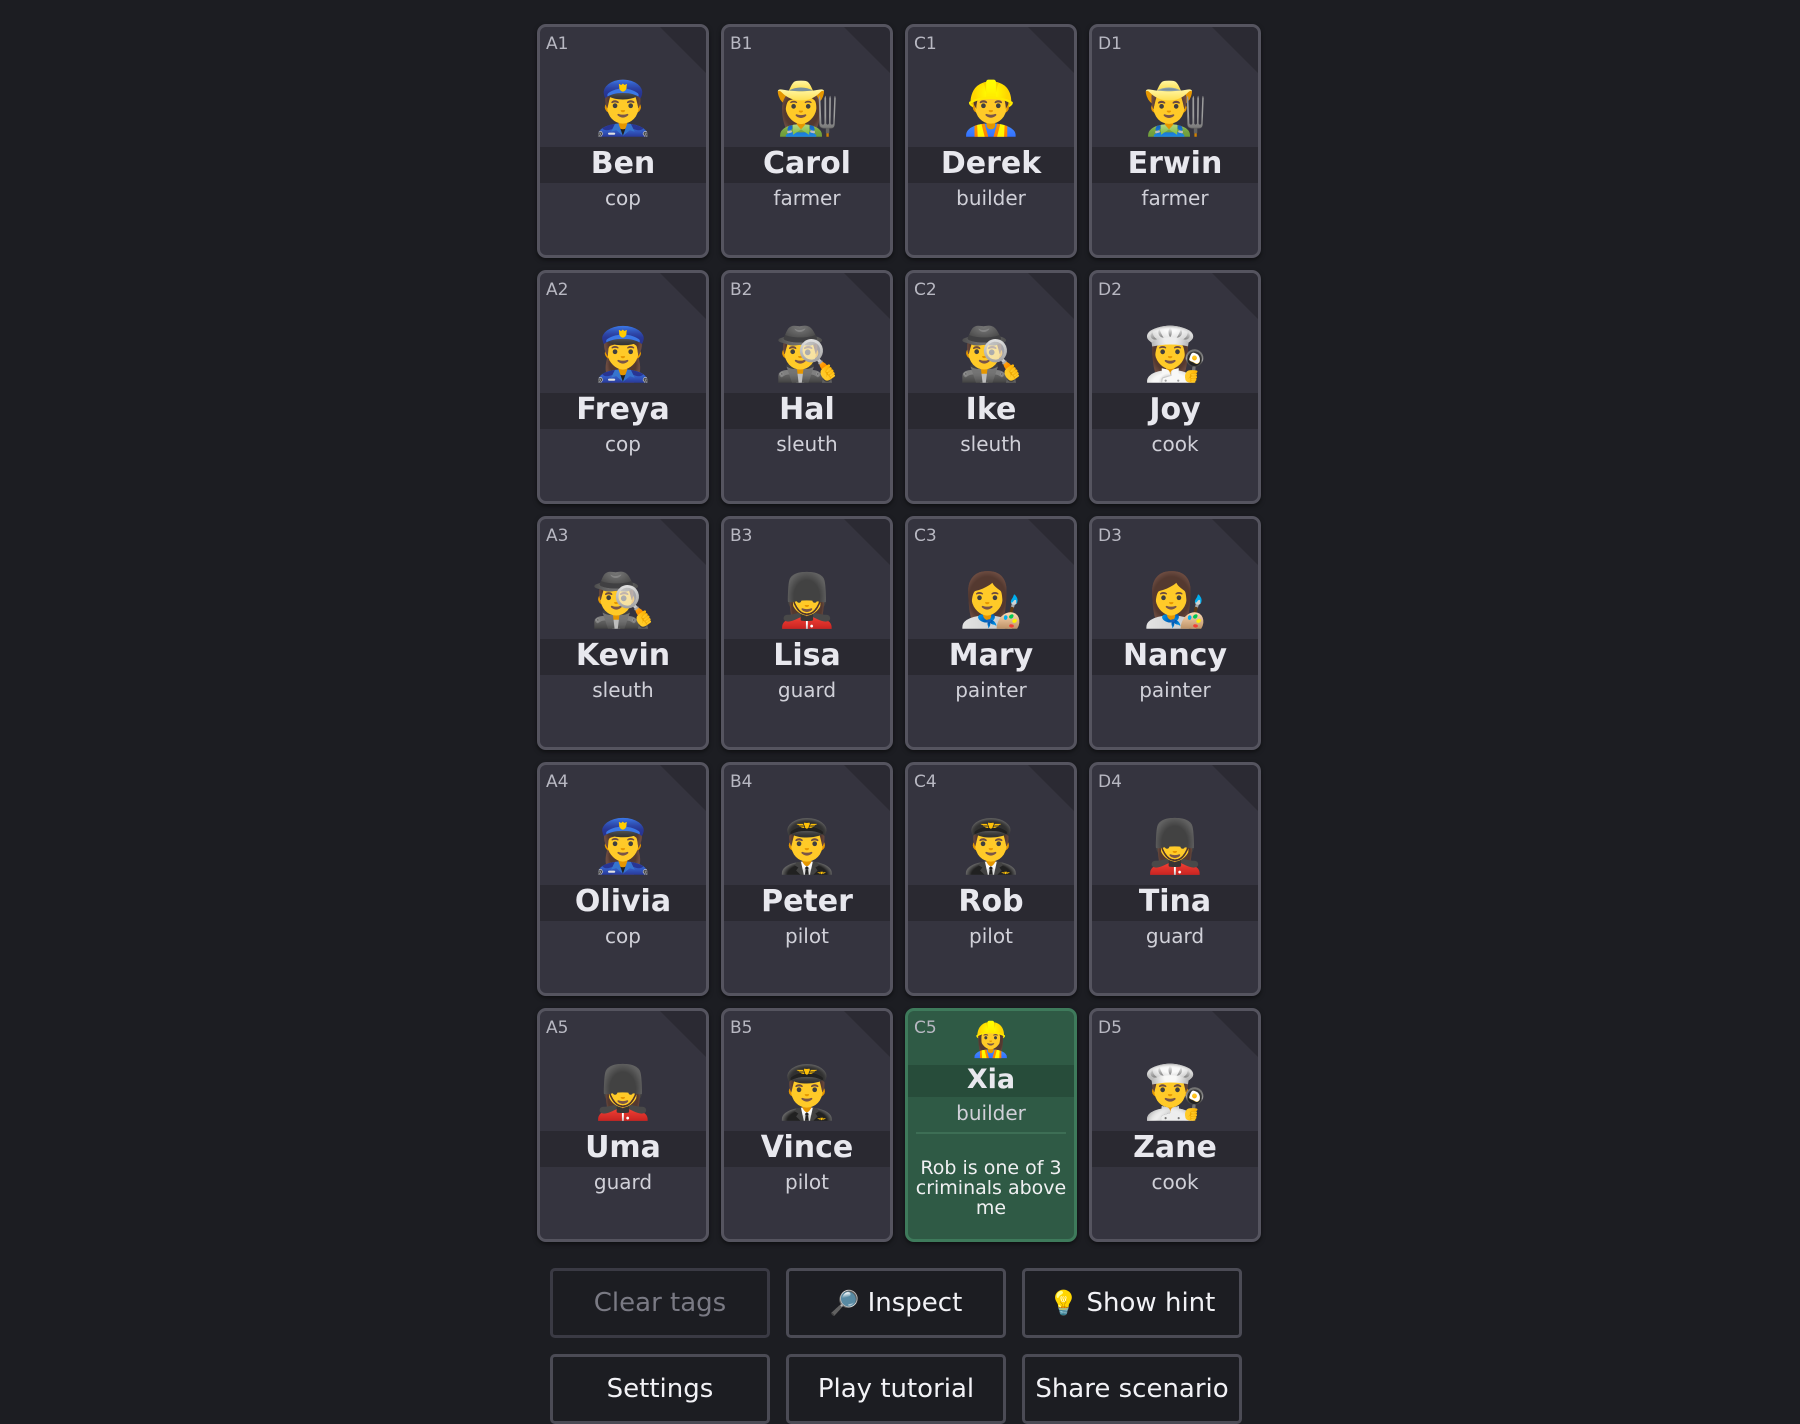 Image resolution: width=1800 pixels, height=1424 pixels. What do you see at coordinates (991, 655) in the screenshot?
I see `character-name: Mary` at bounding box center [991, 655].